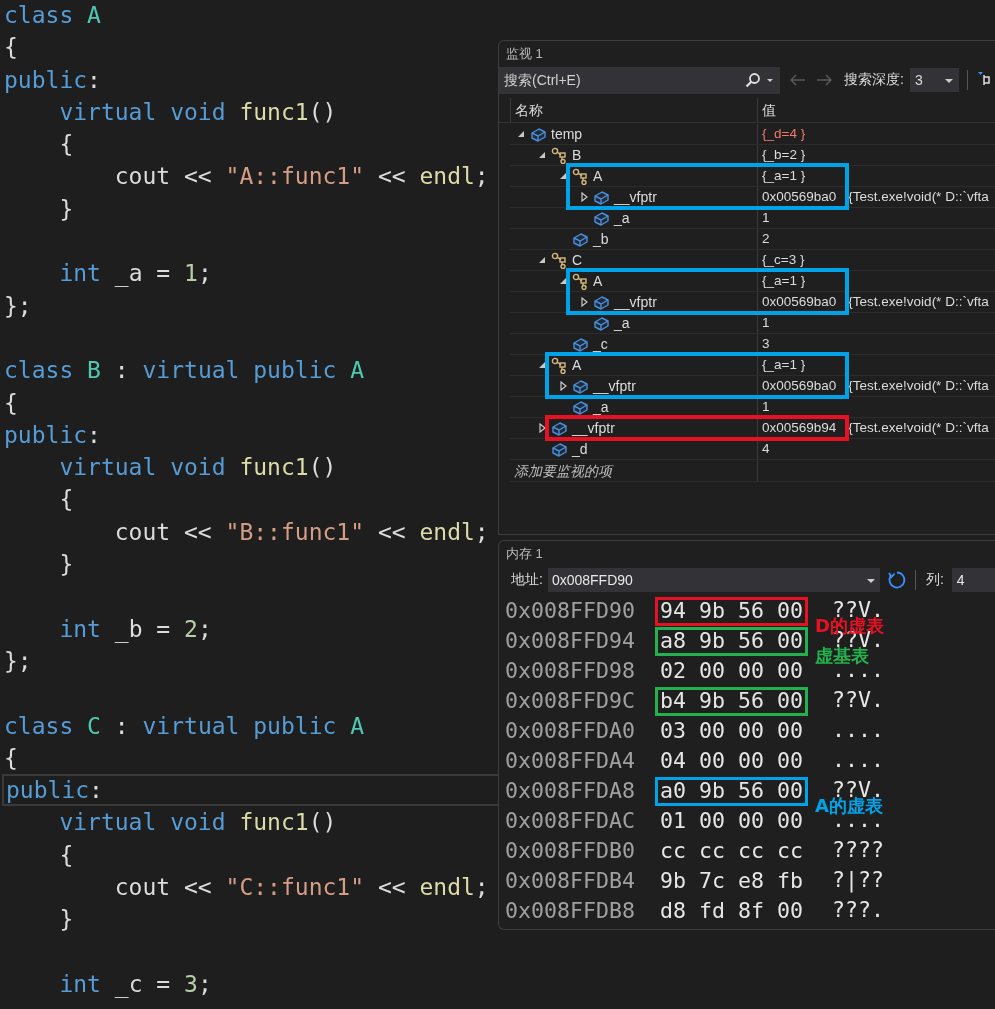  Describe the element at coordinates (783, 260) in the screenshot. I see `variable-value: {_c=3 }` at that location.